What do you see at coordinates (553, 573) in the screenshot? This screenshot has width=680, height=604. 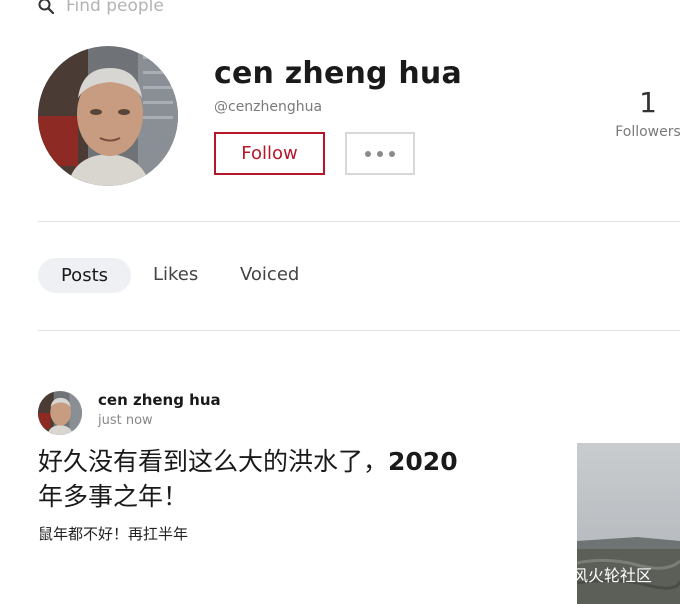 I see `wechat-icon` at bounding box center [553, 573].